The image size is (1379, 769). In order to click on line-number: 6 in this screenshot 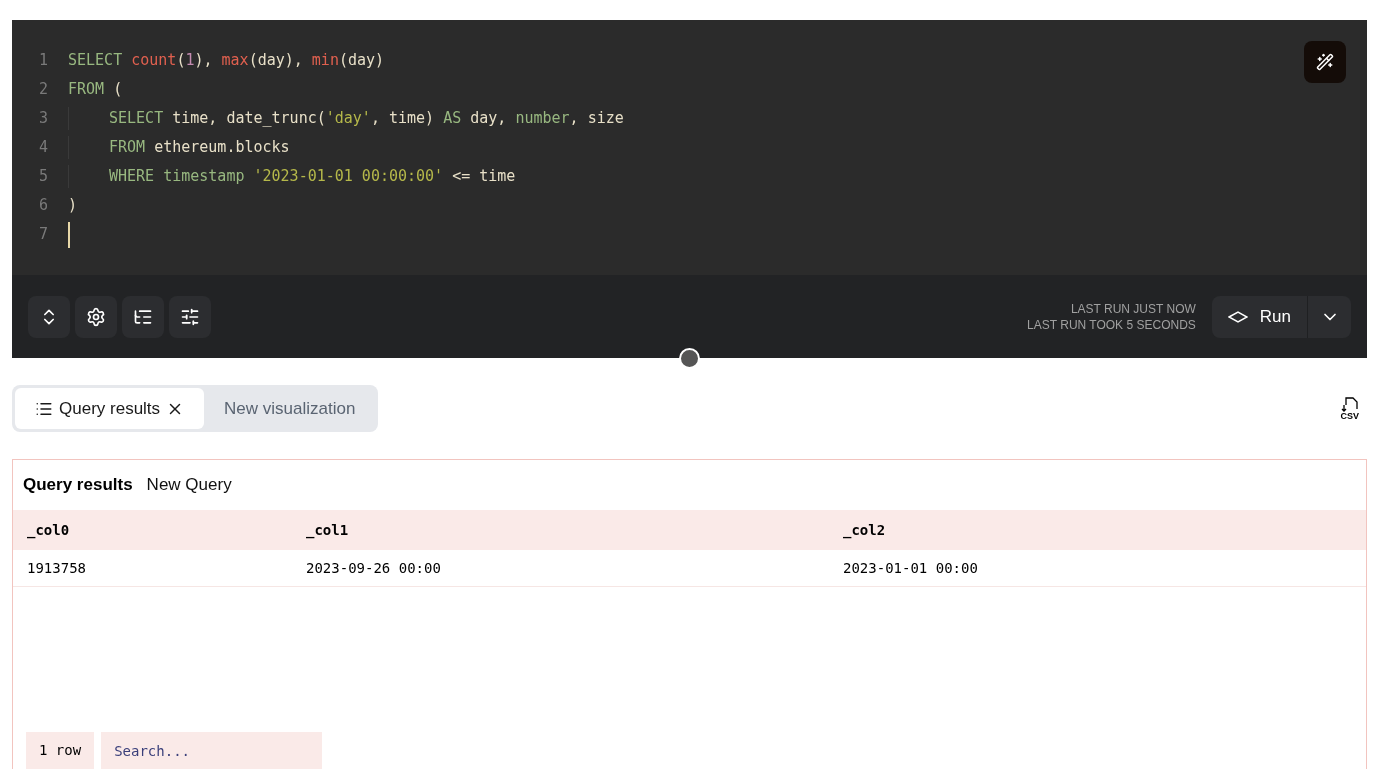, I will do `click(43, 206)`.